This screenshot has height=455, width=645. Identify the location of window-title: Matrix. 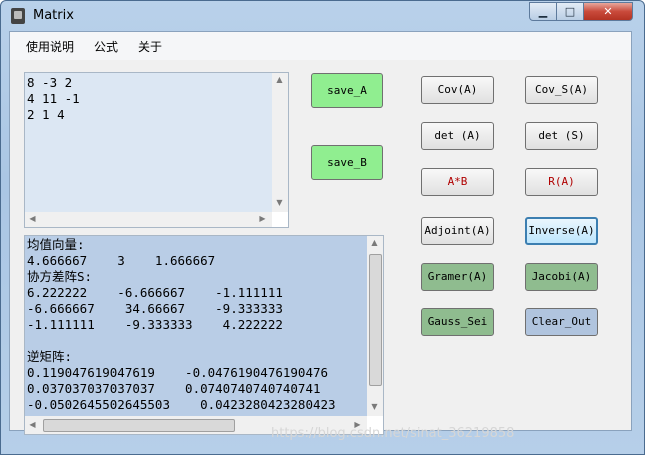
(53, 15).